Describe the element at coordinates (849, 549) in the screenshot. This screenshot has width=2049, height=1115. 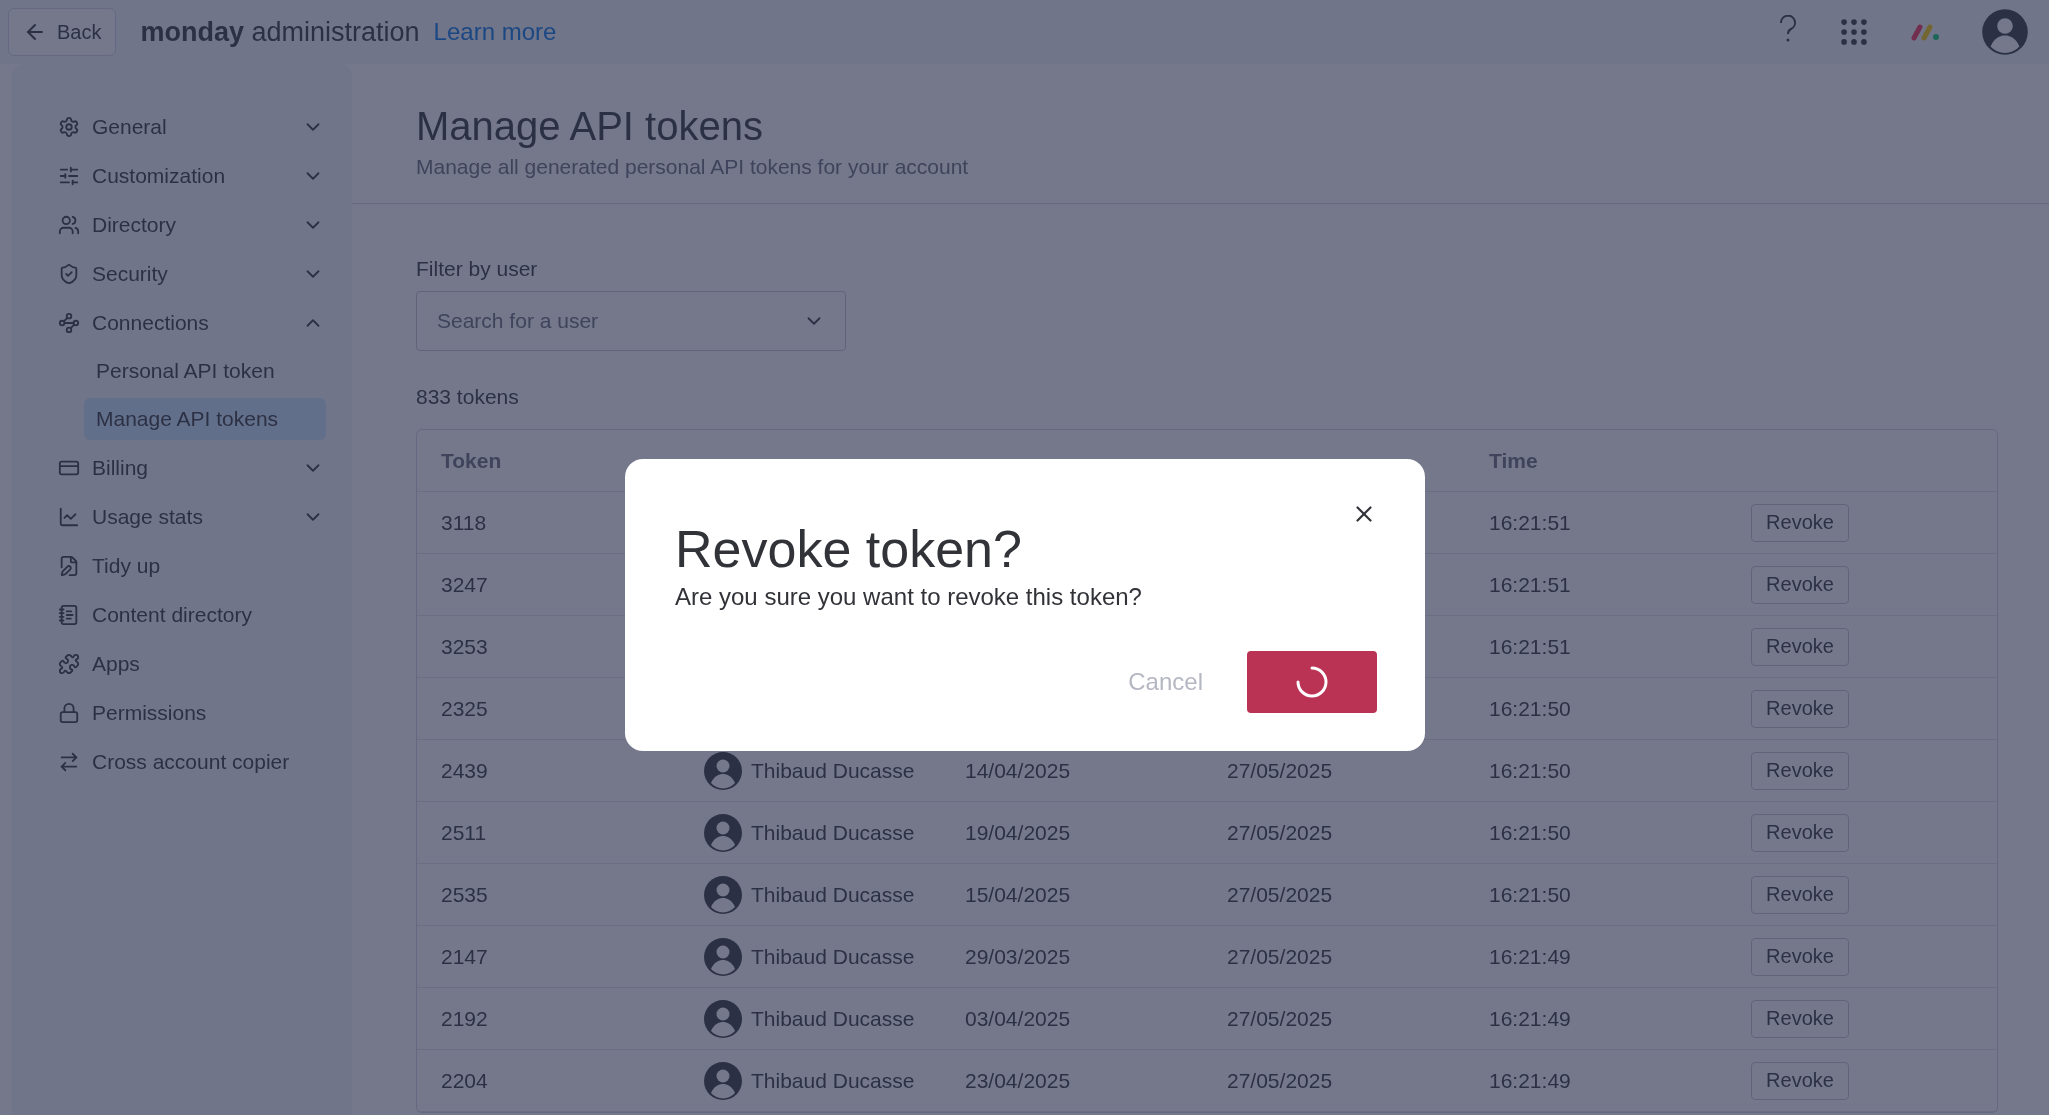
I see `dialog-title: Revoke token?` at that location.